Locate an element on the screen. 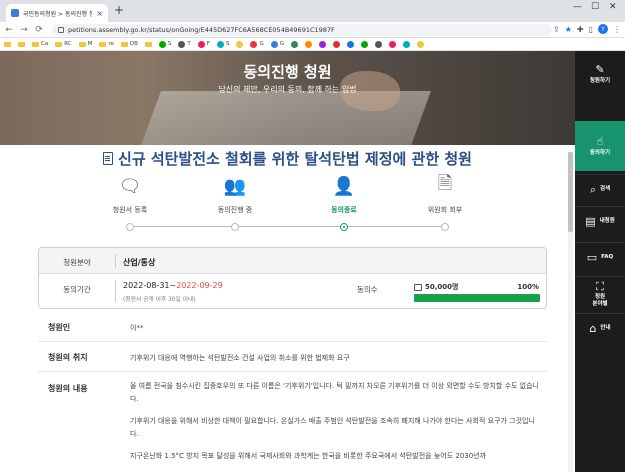  sidebar-item-category: ⛶ 청원 분야별 is located at coordinates (600, 294).